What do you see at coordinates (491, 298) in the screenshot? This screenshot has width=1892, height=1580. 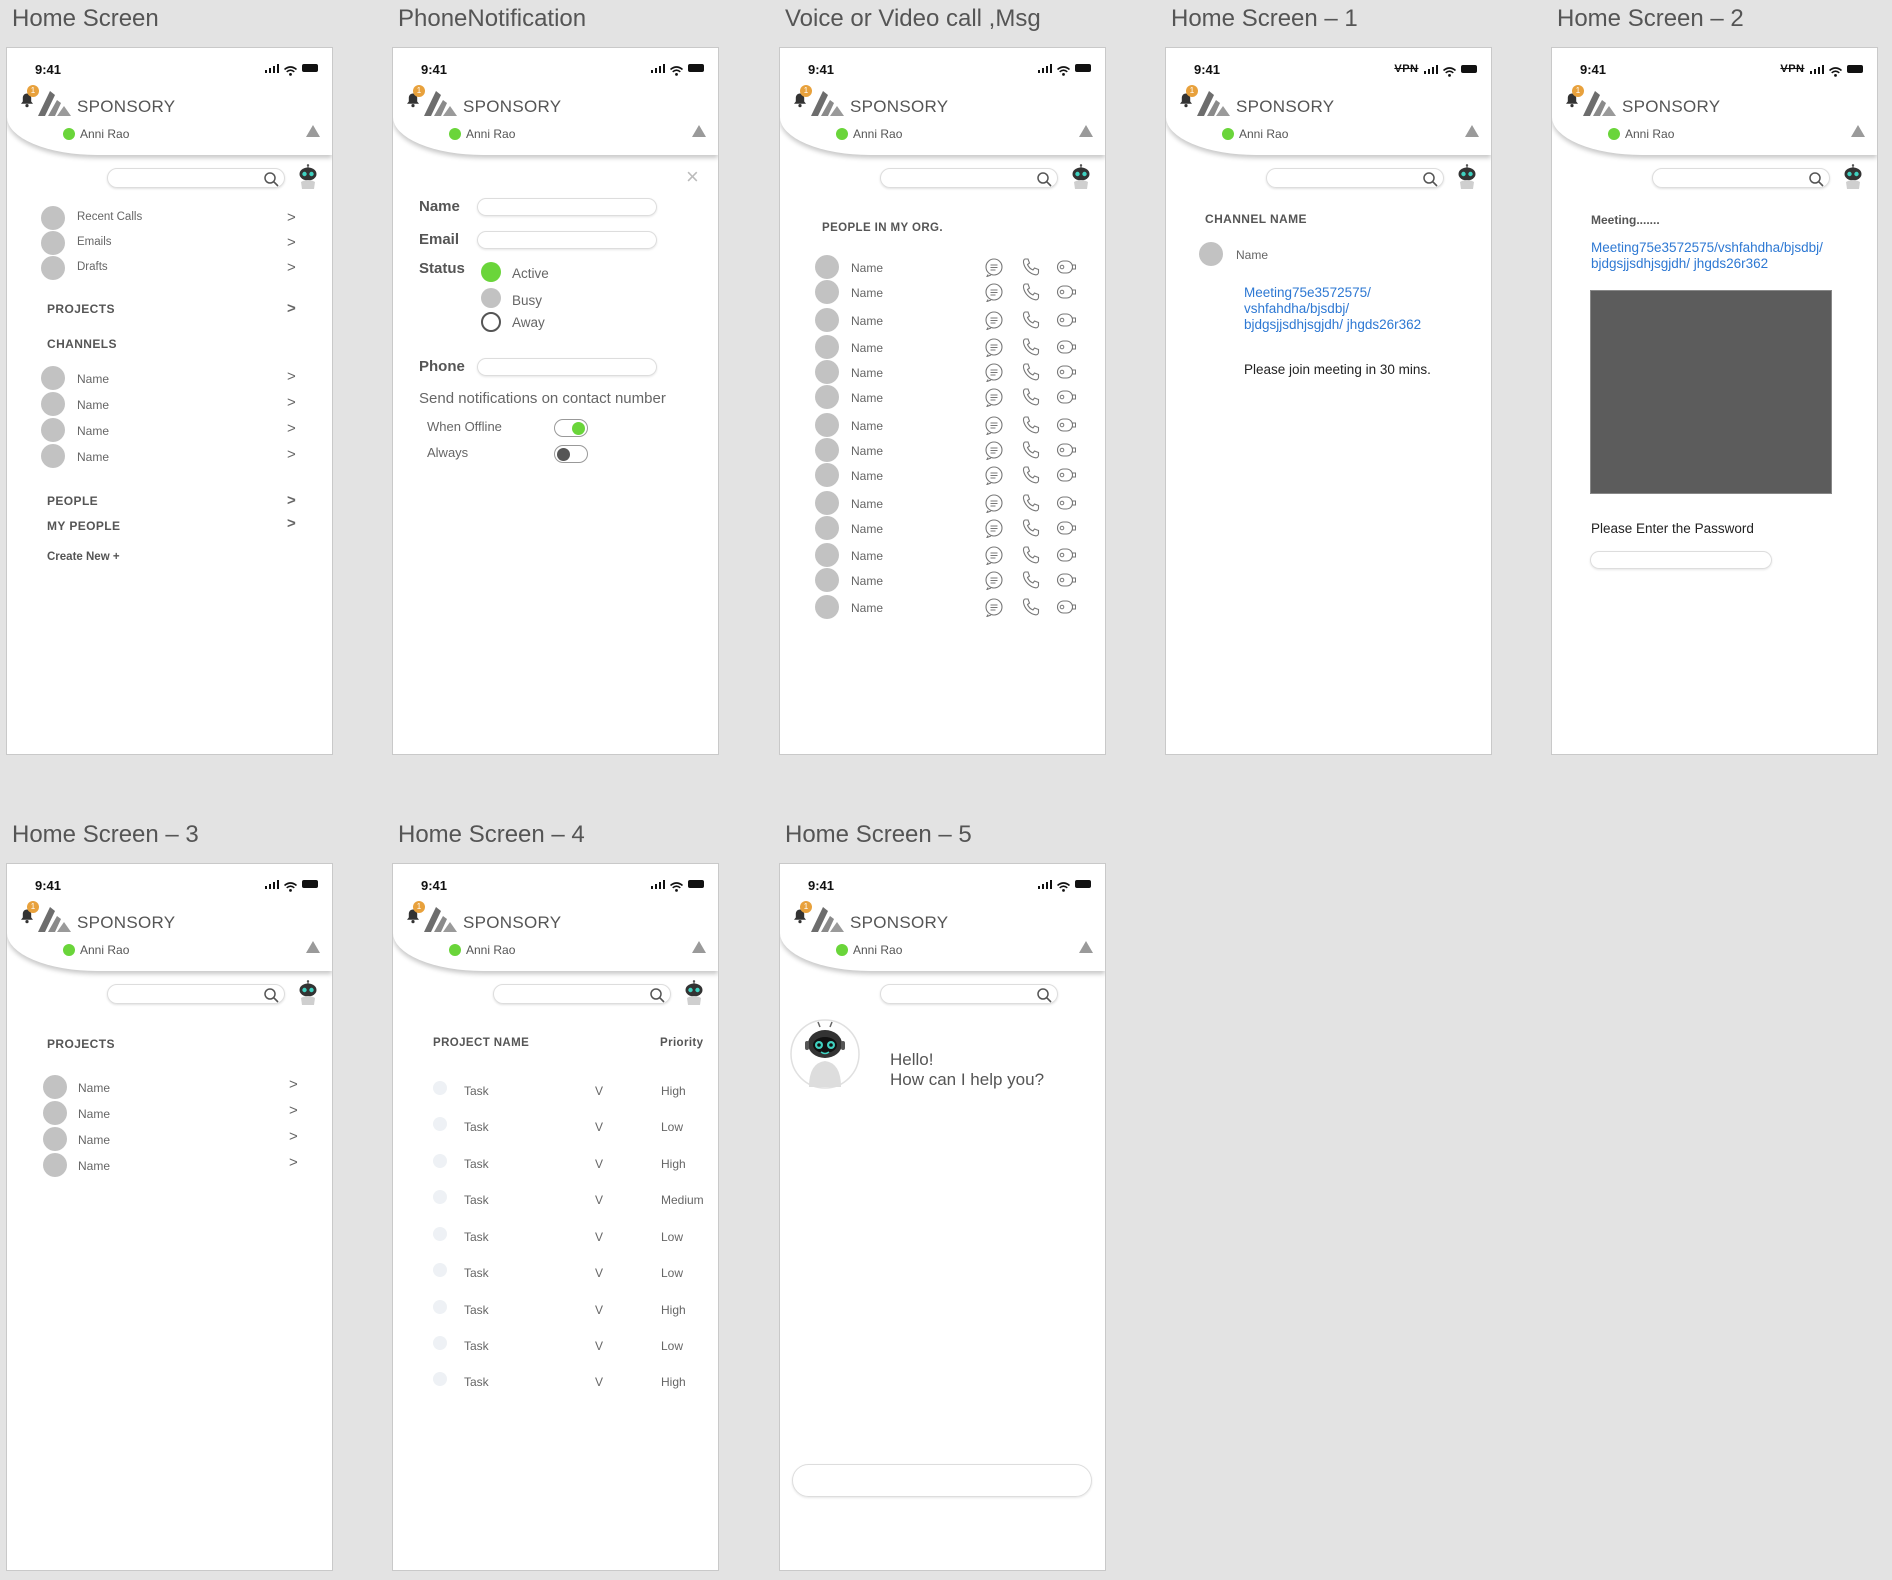 I see `status-busy-radio` at bounding box center [491, 298].